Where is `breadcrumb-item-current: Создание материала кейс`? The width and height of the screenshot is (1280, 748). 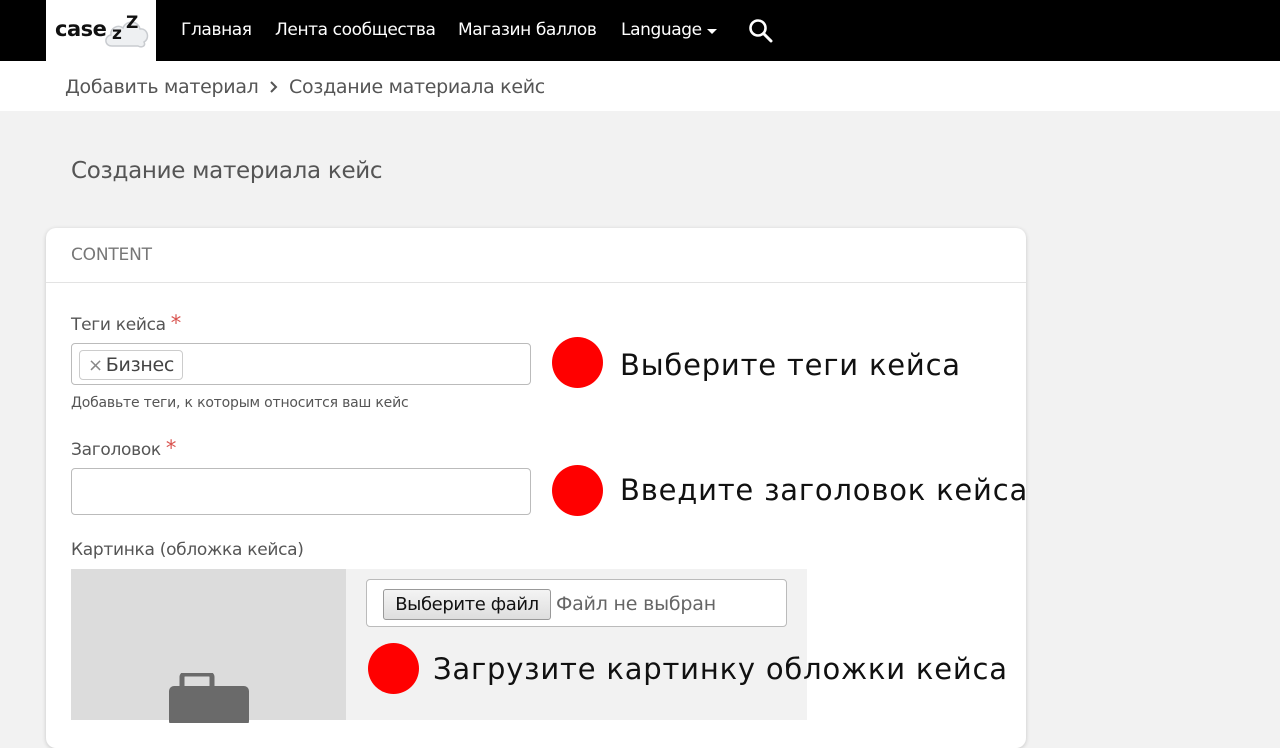 breadcrumb-item-current: Создание материала кейс is located at coordinates (417, 87).